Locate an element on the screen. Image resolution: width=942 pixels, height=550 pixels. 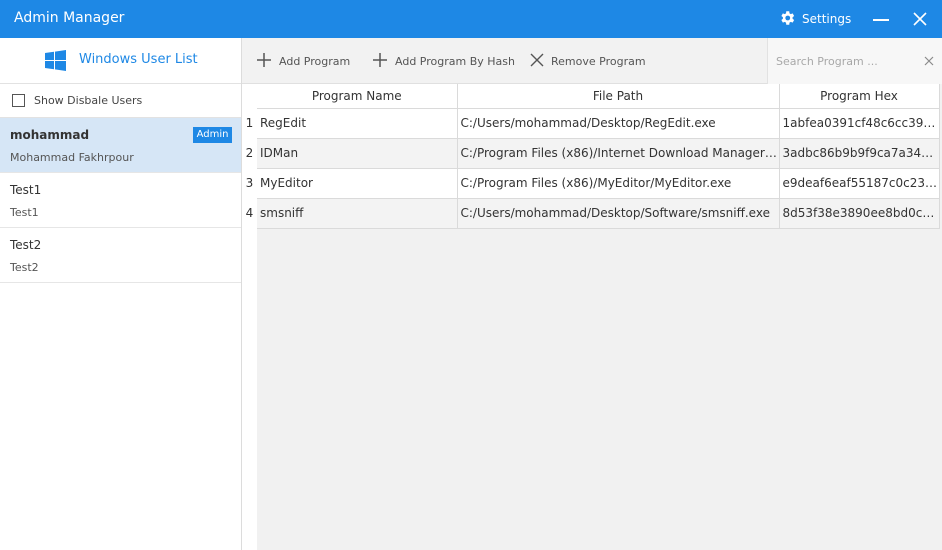
user-name: mohammad is located at coordinates (50, 135).